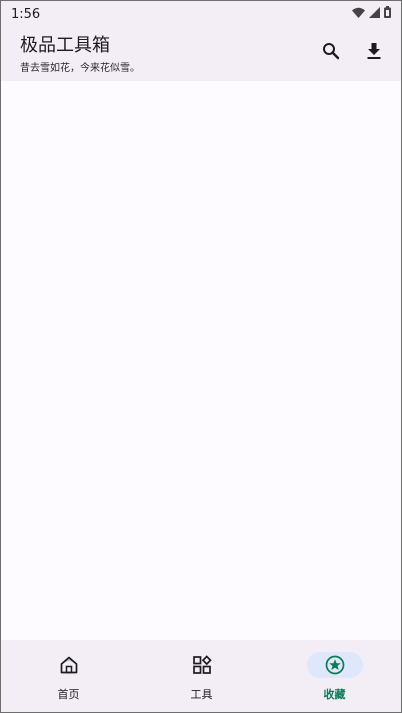  I want to click on nav-label-favorites: 收藏, so click(334, 694).